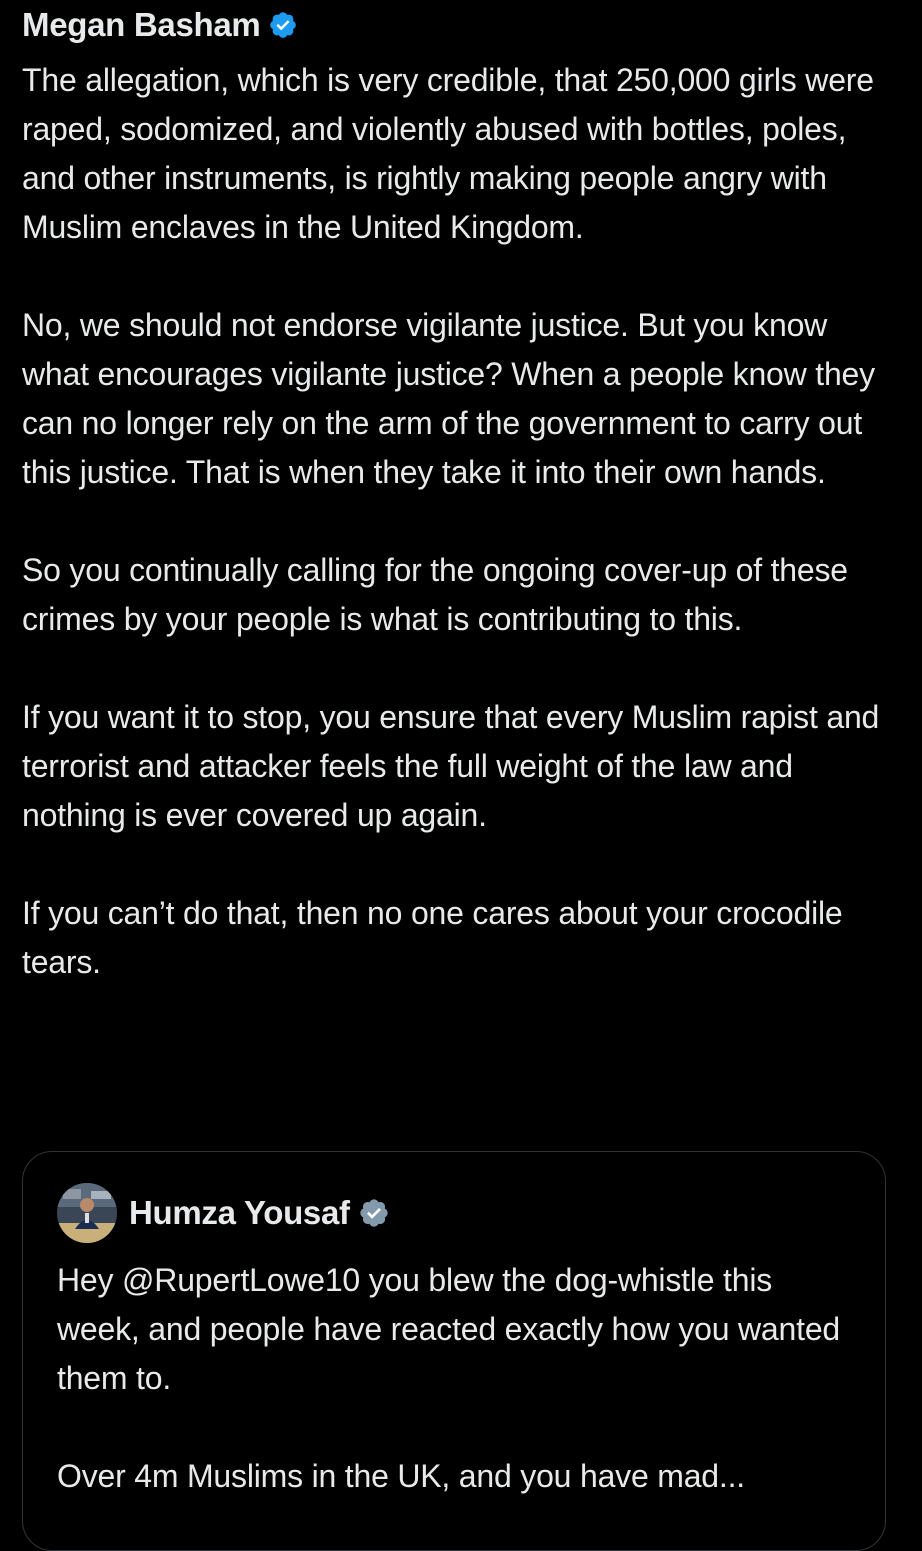 The image size is (922, 1551). Describe the element at coordinates (462, 25) in the screenshot. I see `post-author-row: Megan Basham` at that location.